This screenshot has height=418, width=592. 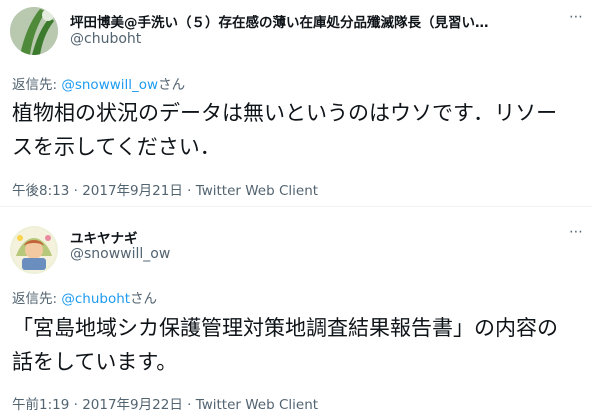 What do you see at coordinates (132, 405) in the screenshot?
I see `tweet-date: 2017年9月22日` at bounding box center [132, 405].